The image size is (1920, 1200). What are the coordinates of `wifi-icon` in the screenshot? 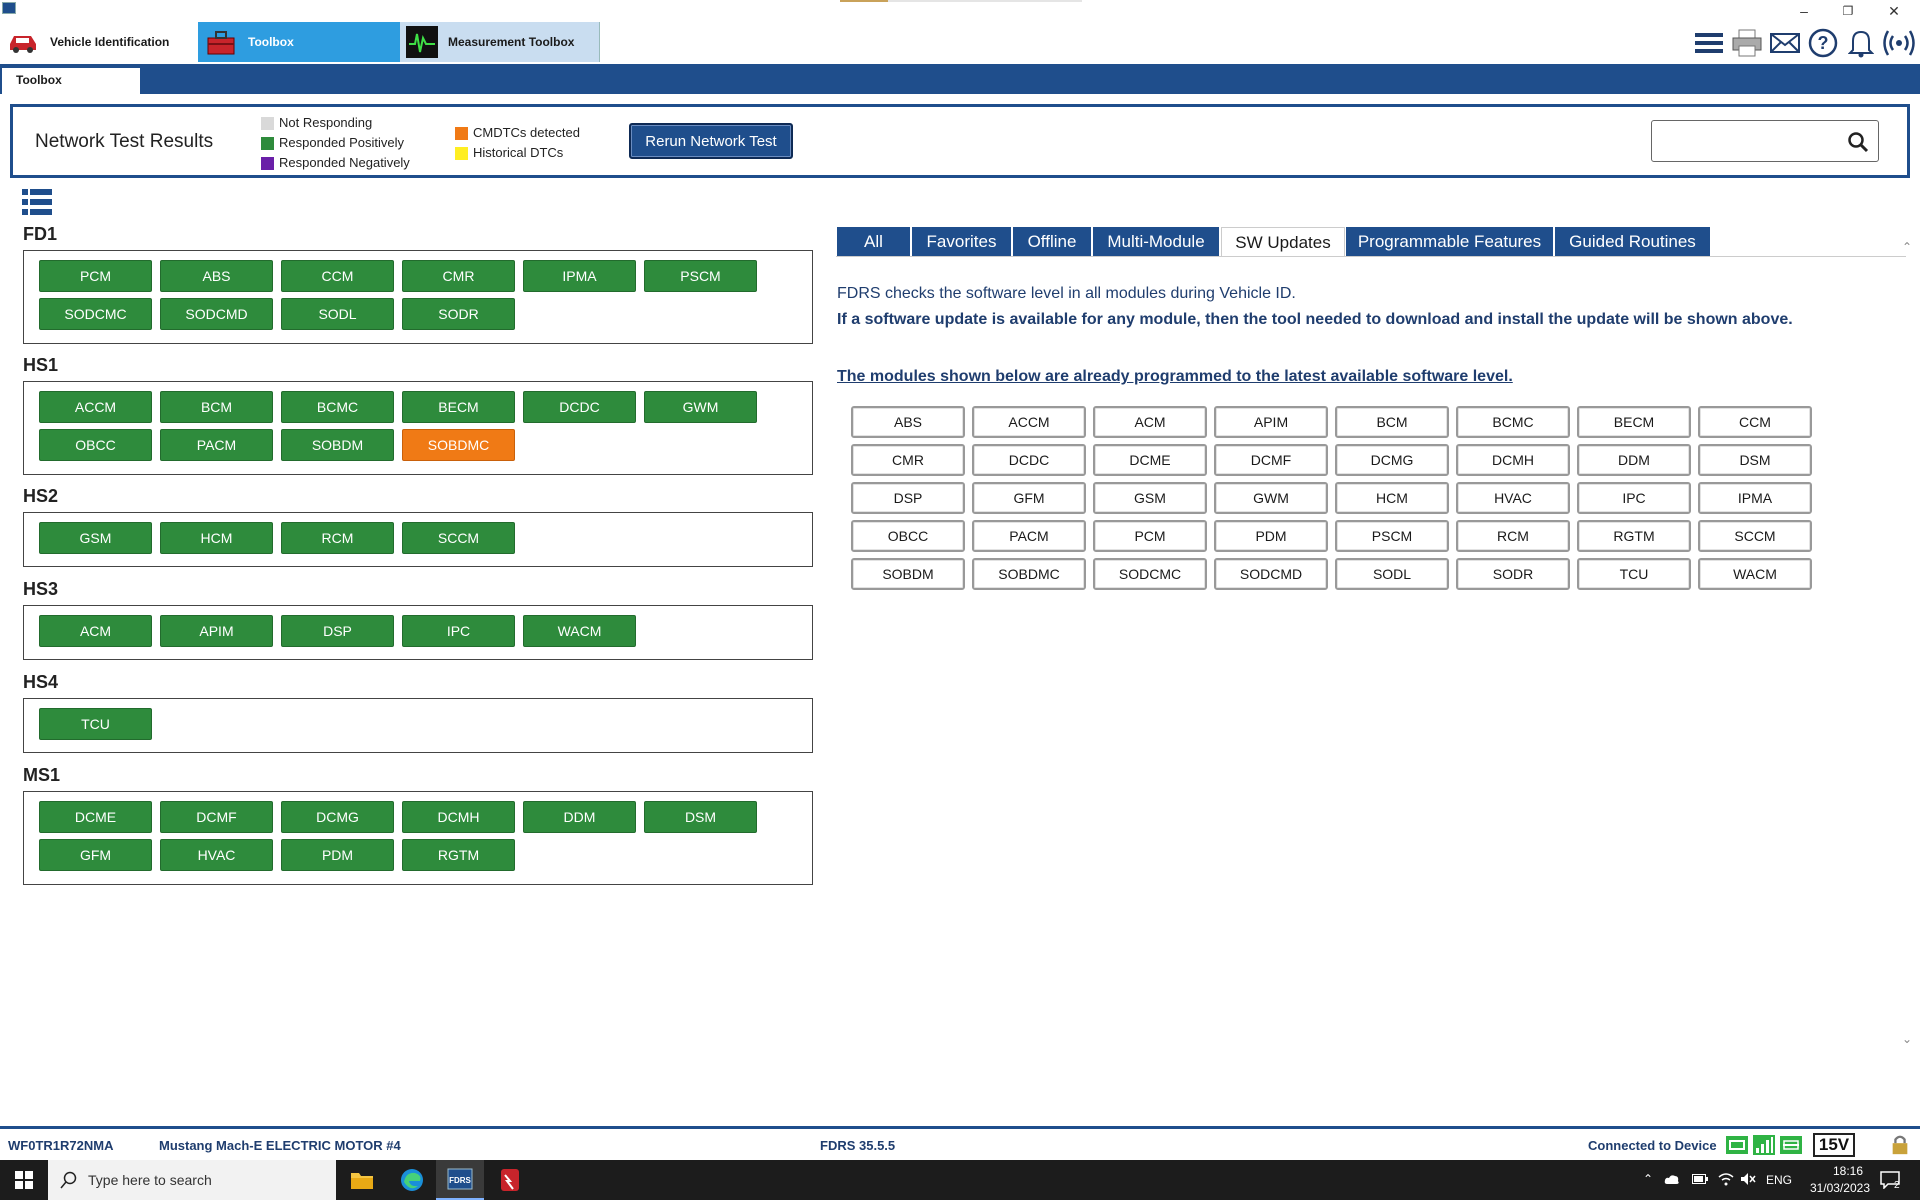 It's located at (1726, 1179).